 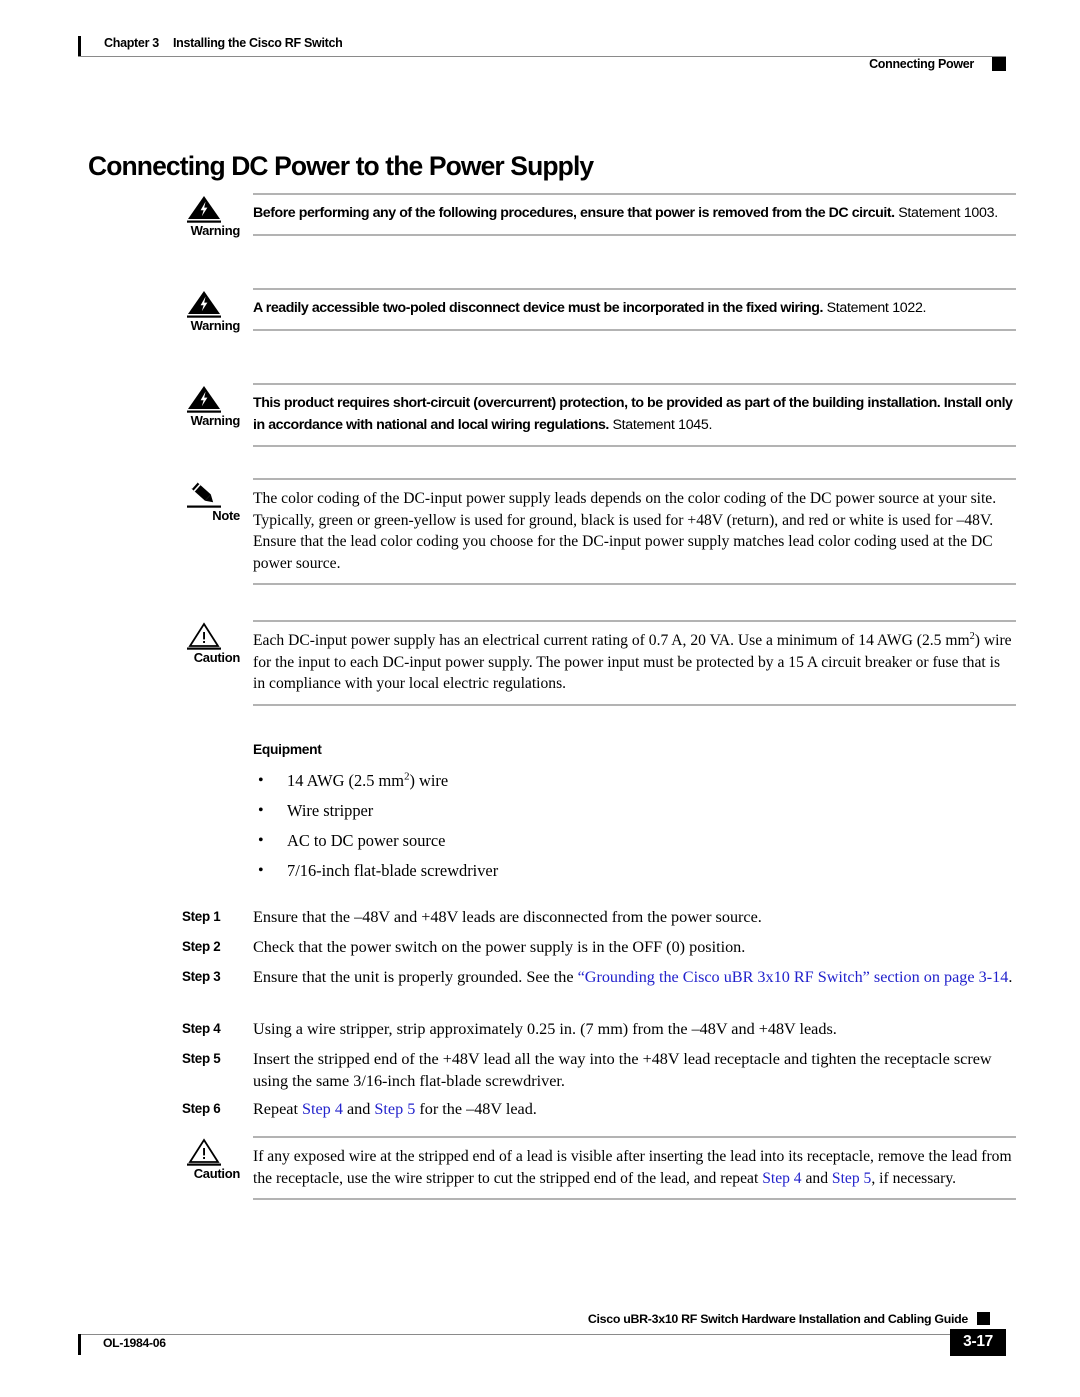 I want to click on footer-page-number: 3-17, so click(x=978, y=1342).